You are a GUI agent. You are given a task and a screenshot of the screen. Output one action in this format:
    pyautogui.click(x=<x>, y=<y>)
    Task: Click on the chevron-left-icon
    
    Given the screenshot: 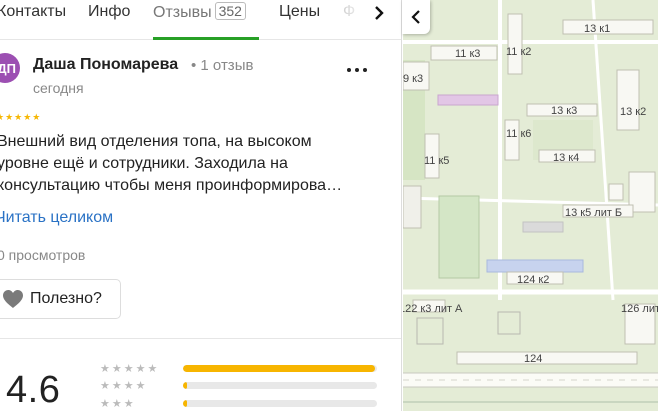 What is the action you would take?
    pyautogui.click(x=415, y=17)
    